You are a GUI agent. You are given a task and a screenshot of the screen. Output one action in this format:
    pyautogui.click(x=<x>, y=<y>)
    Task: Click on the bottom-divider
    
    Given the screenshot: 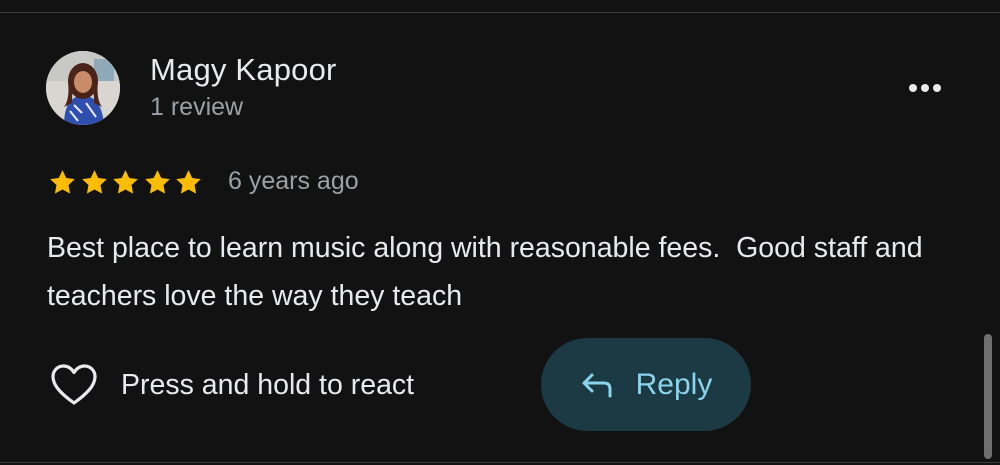 What is the action you would take?
    pyautogui.click(x=500, y=462)
    